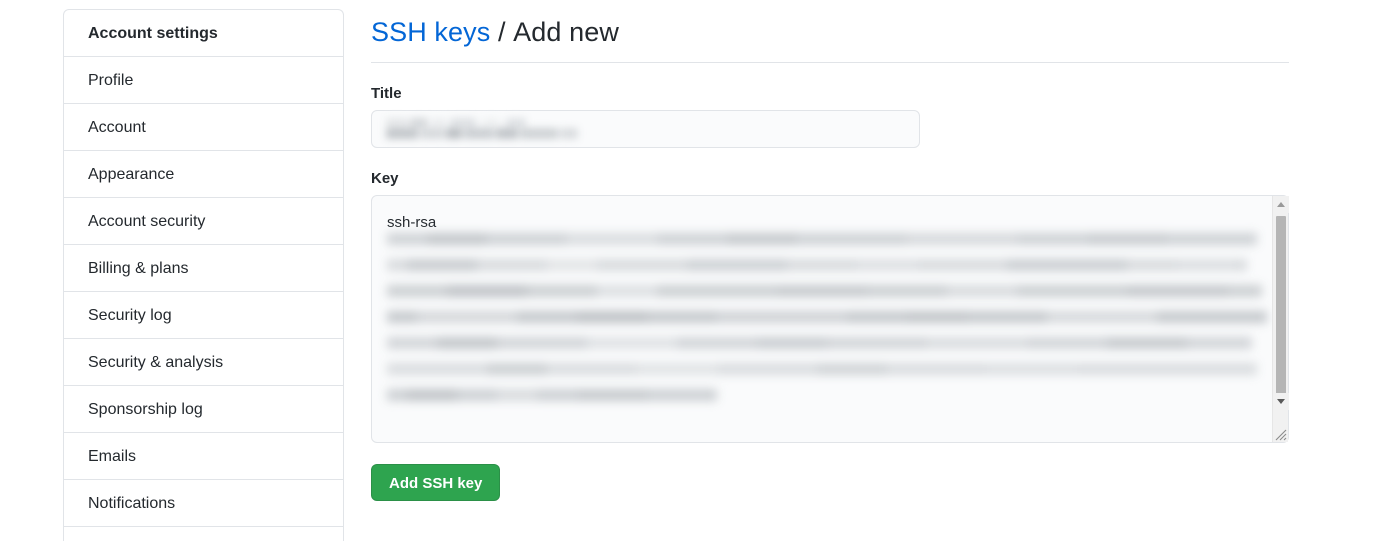 The image size is (1376, 548). What do you see at coordinates (132, 503) in the screenshot?
I see `sidebar-item-label: Notifications` at bounding box center [132, 503].